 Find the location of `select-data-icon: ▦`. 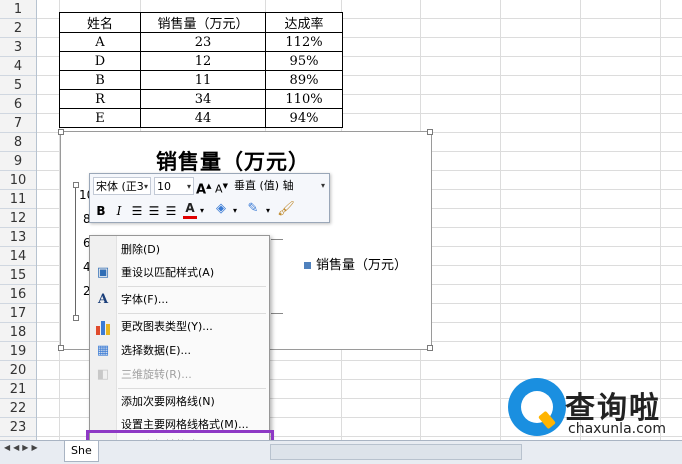

select-data-icon: ▦ is located at coordinates (103, 350).